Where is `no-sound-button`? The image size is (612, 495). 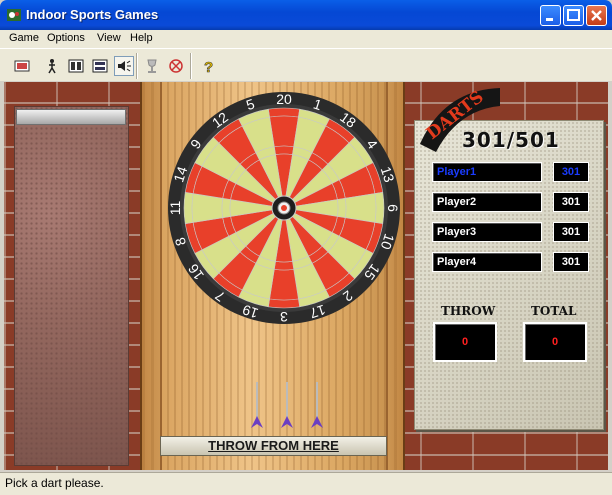
no-sound-button is located at coordinates (176, 66).